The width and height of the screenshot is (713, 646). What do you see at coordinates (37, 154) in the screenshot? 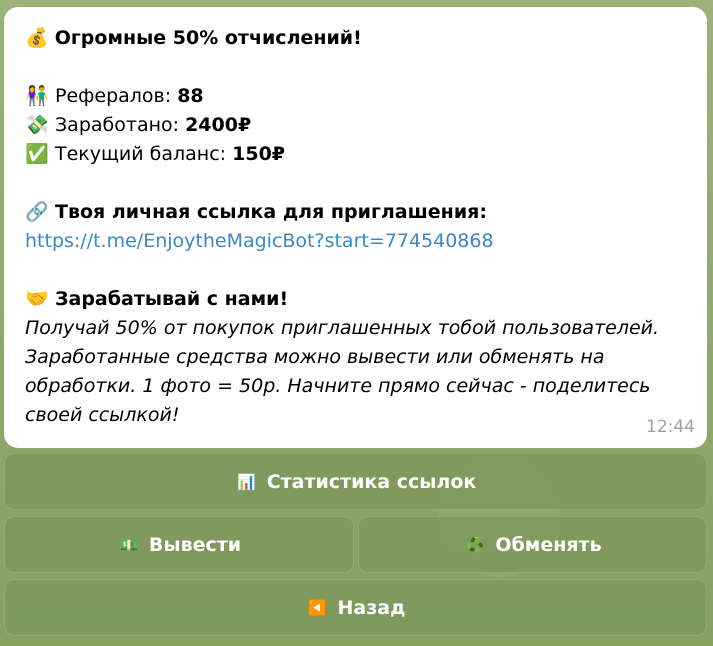
I see `check-mark-icon: ✅` at bounding box center [37, 154].